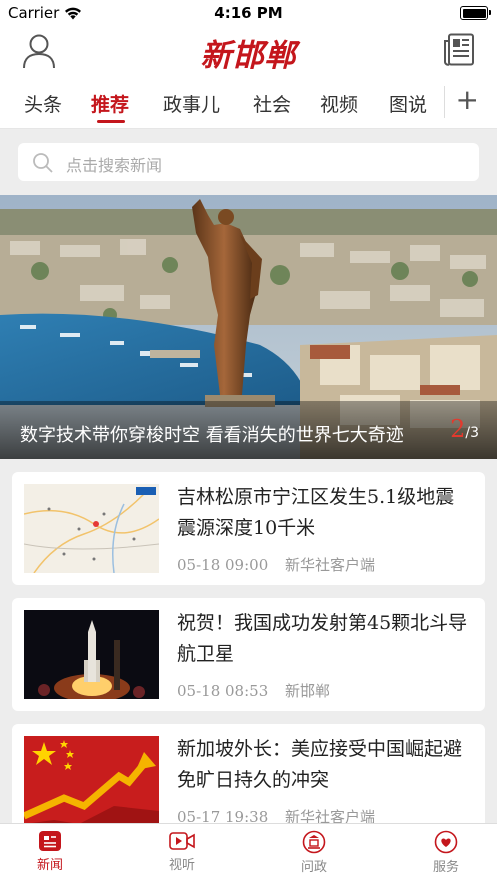 Image resolution: width=497 pixels, height=884 pixels. I want to click on battery-icon, so click(475, 13).